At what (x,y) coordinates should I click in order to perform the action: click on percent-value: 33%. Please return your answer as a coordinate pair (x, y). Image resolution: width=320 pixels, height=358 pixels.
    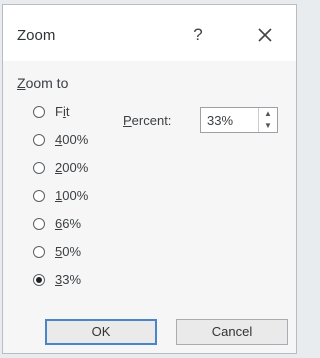
    Looking at the image, I should click on (220, 120).